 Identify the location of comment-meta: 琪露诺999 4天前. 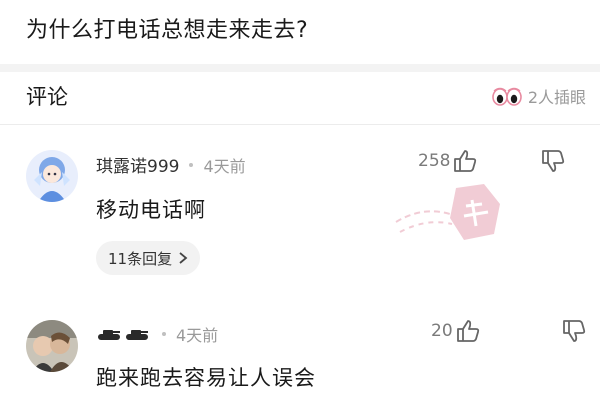
(171, 165).